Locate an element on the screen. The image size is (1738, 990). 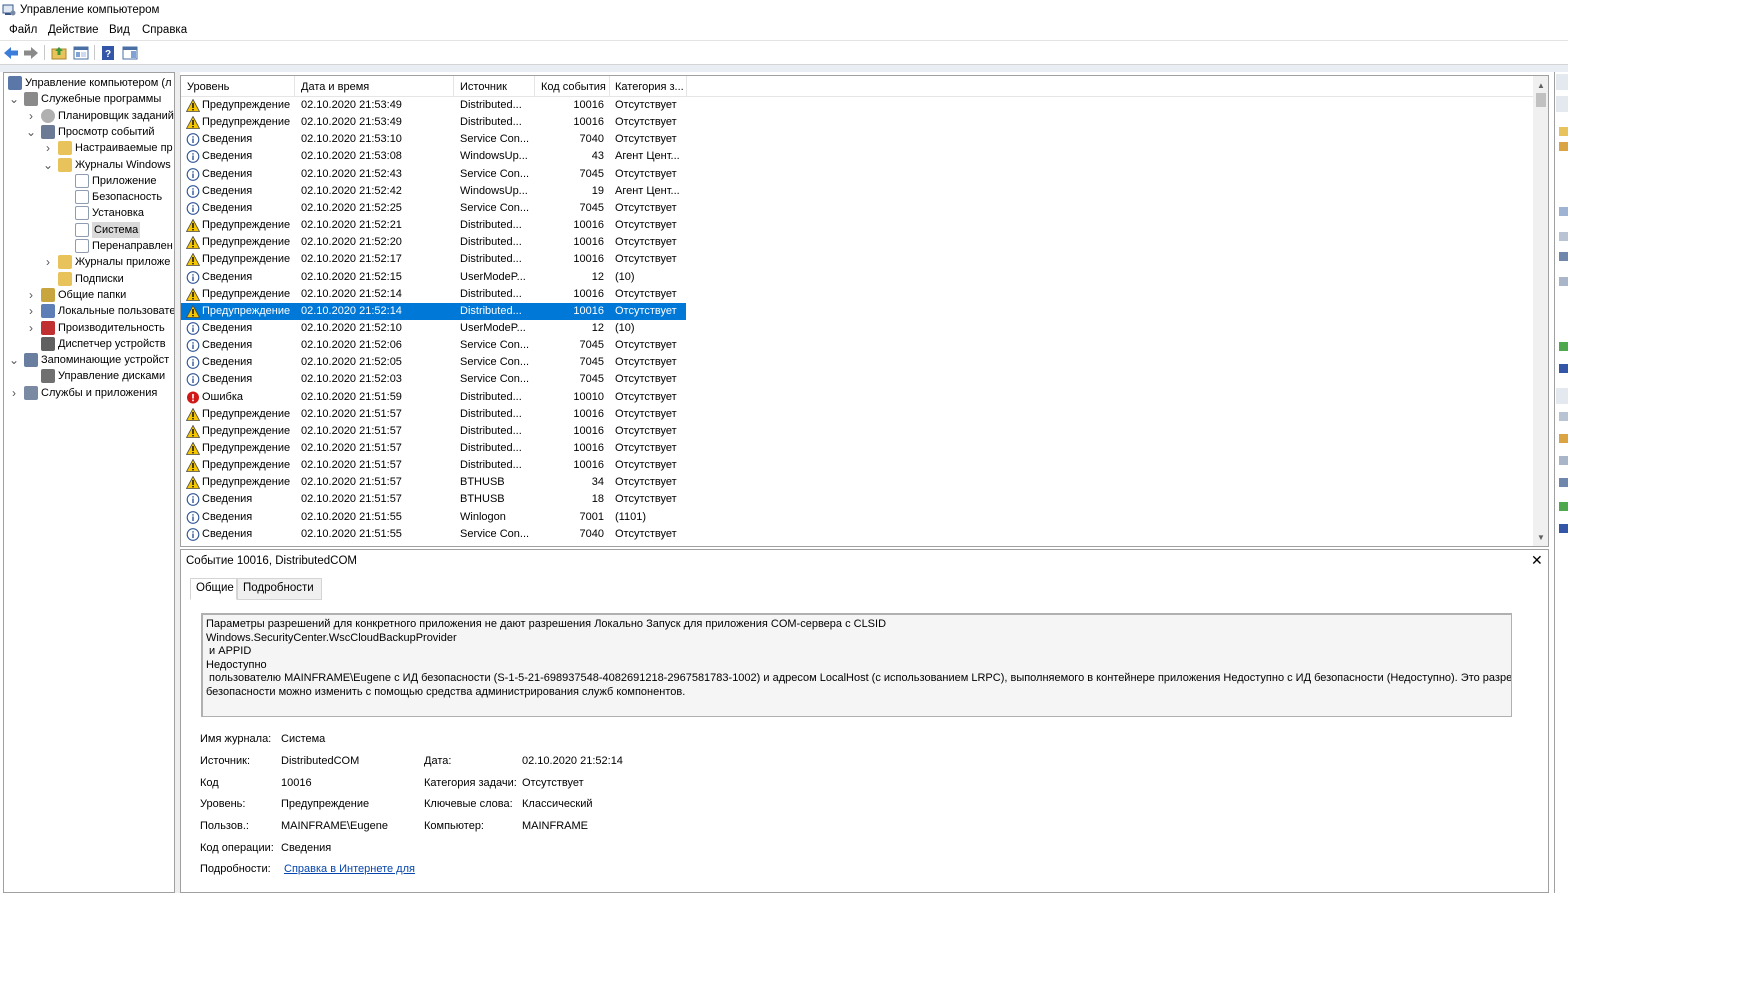
tree-node: Управление дисками is located at coordinates (89, 376).